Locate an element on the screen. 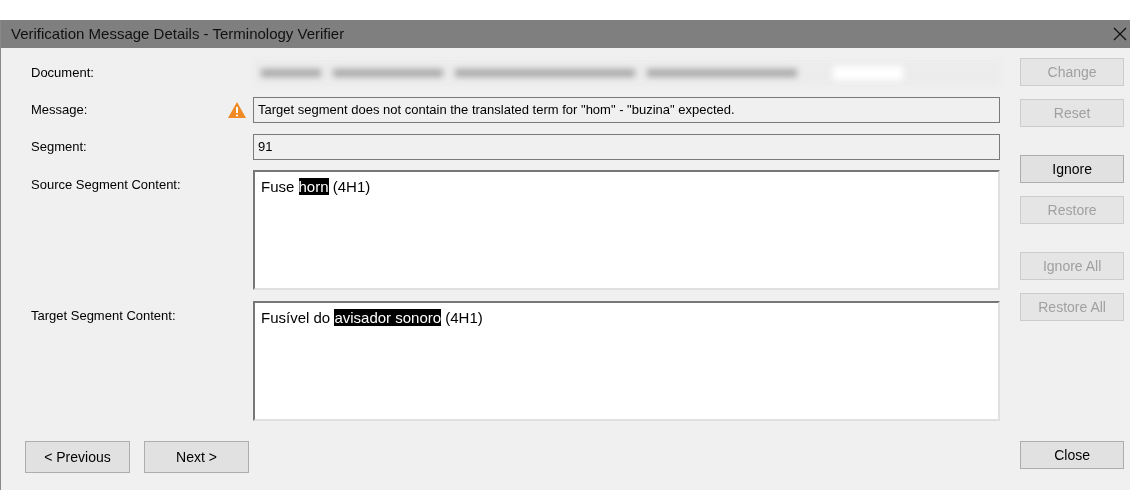  field-label: Document: is located at coordinates (63, 73).